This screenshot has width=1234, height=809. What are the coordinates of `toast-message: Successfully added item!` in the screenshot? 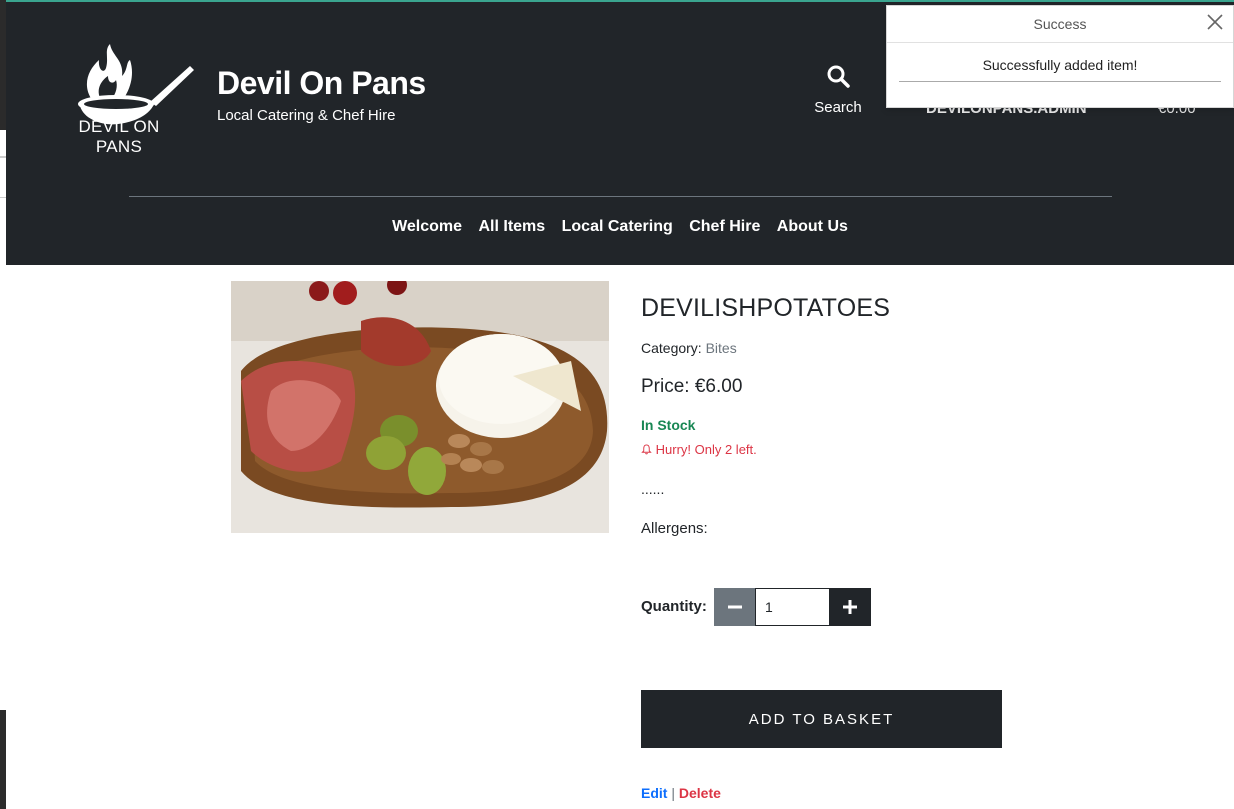 It's located at (1060, 65).